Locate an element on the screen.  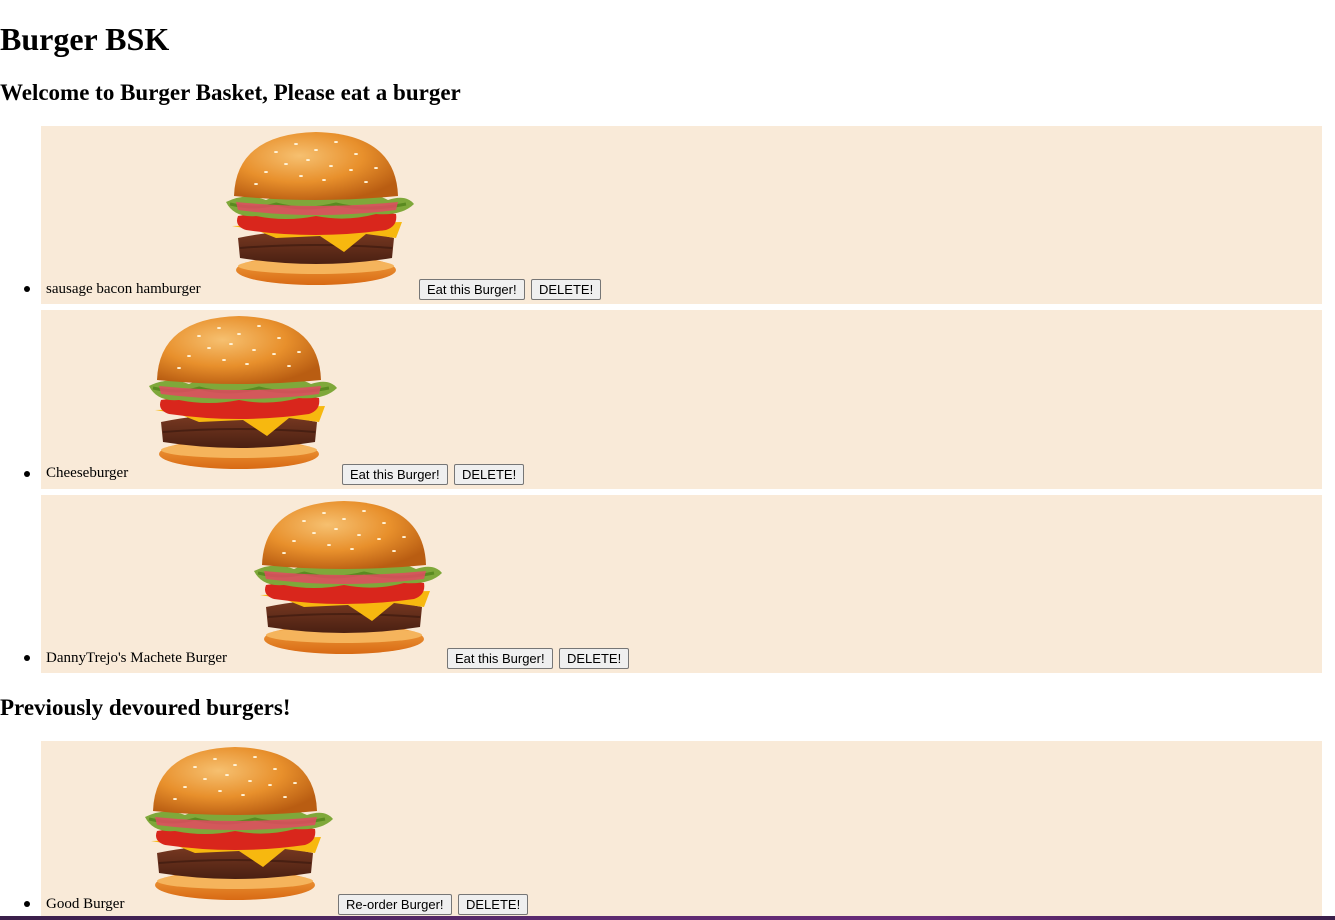
burger-name: sausage bacon hamburger is located at coordinates (123, 289).